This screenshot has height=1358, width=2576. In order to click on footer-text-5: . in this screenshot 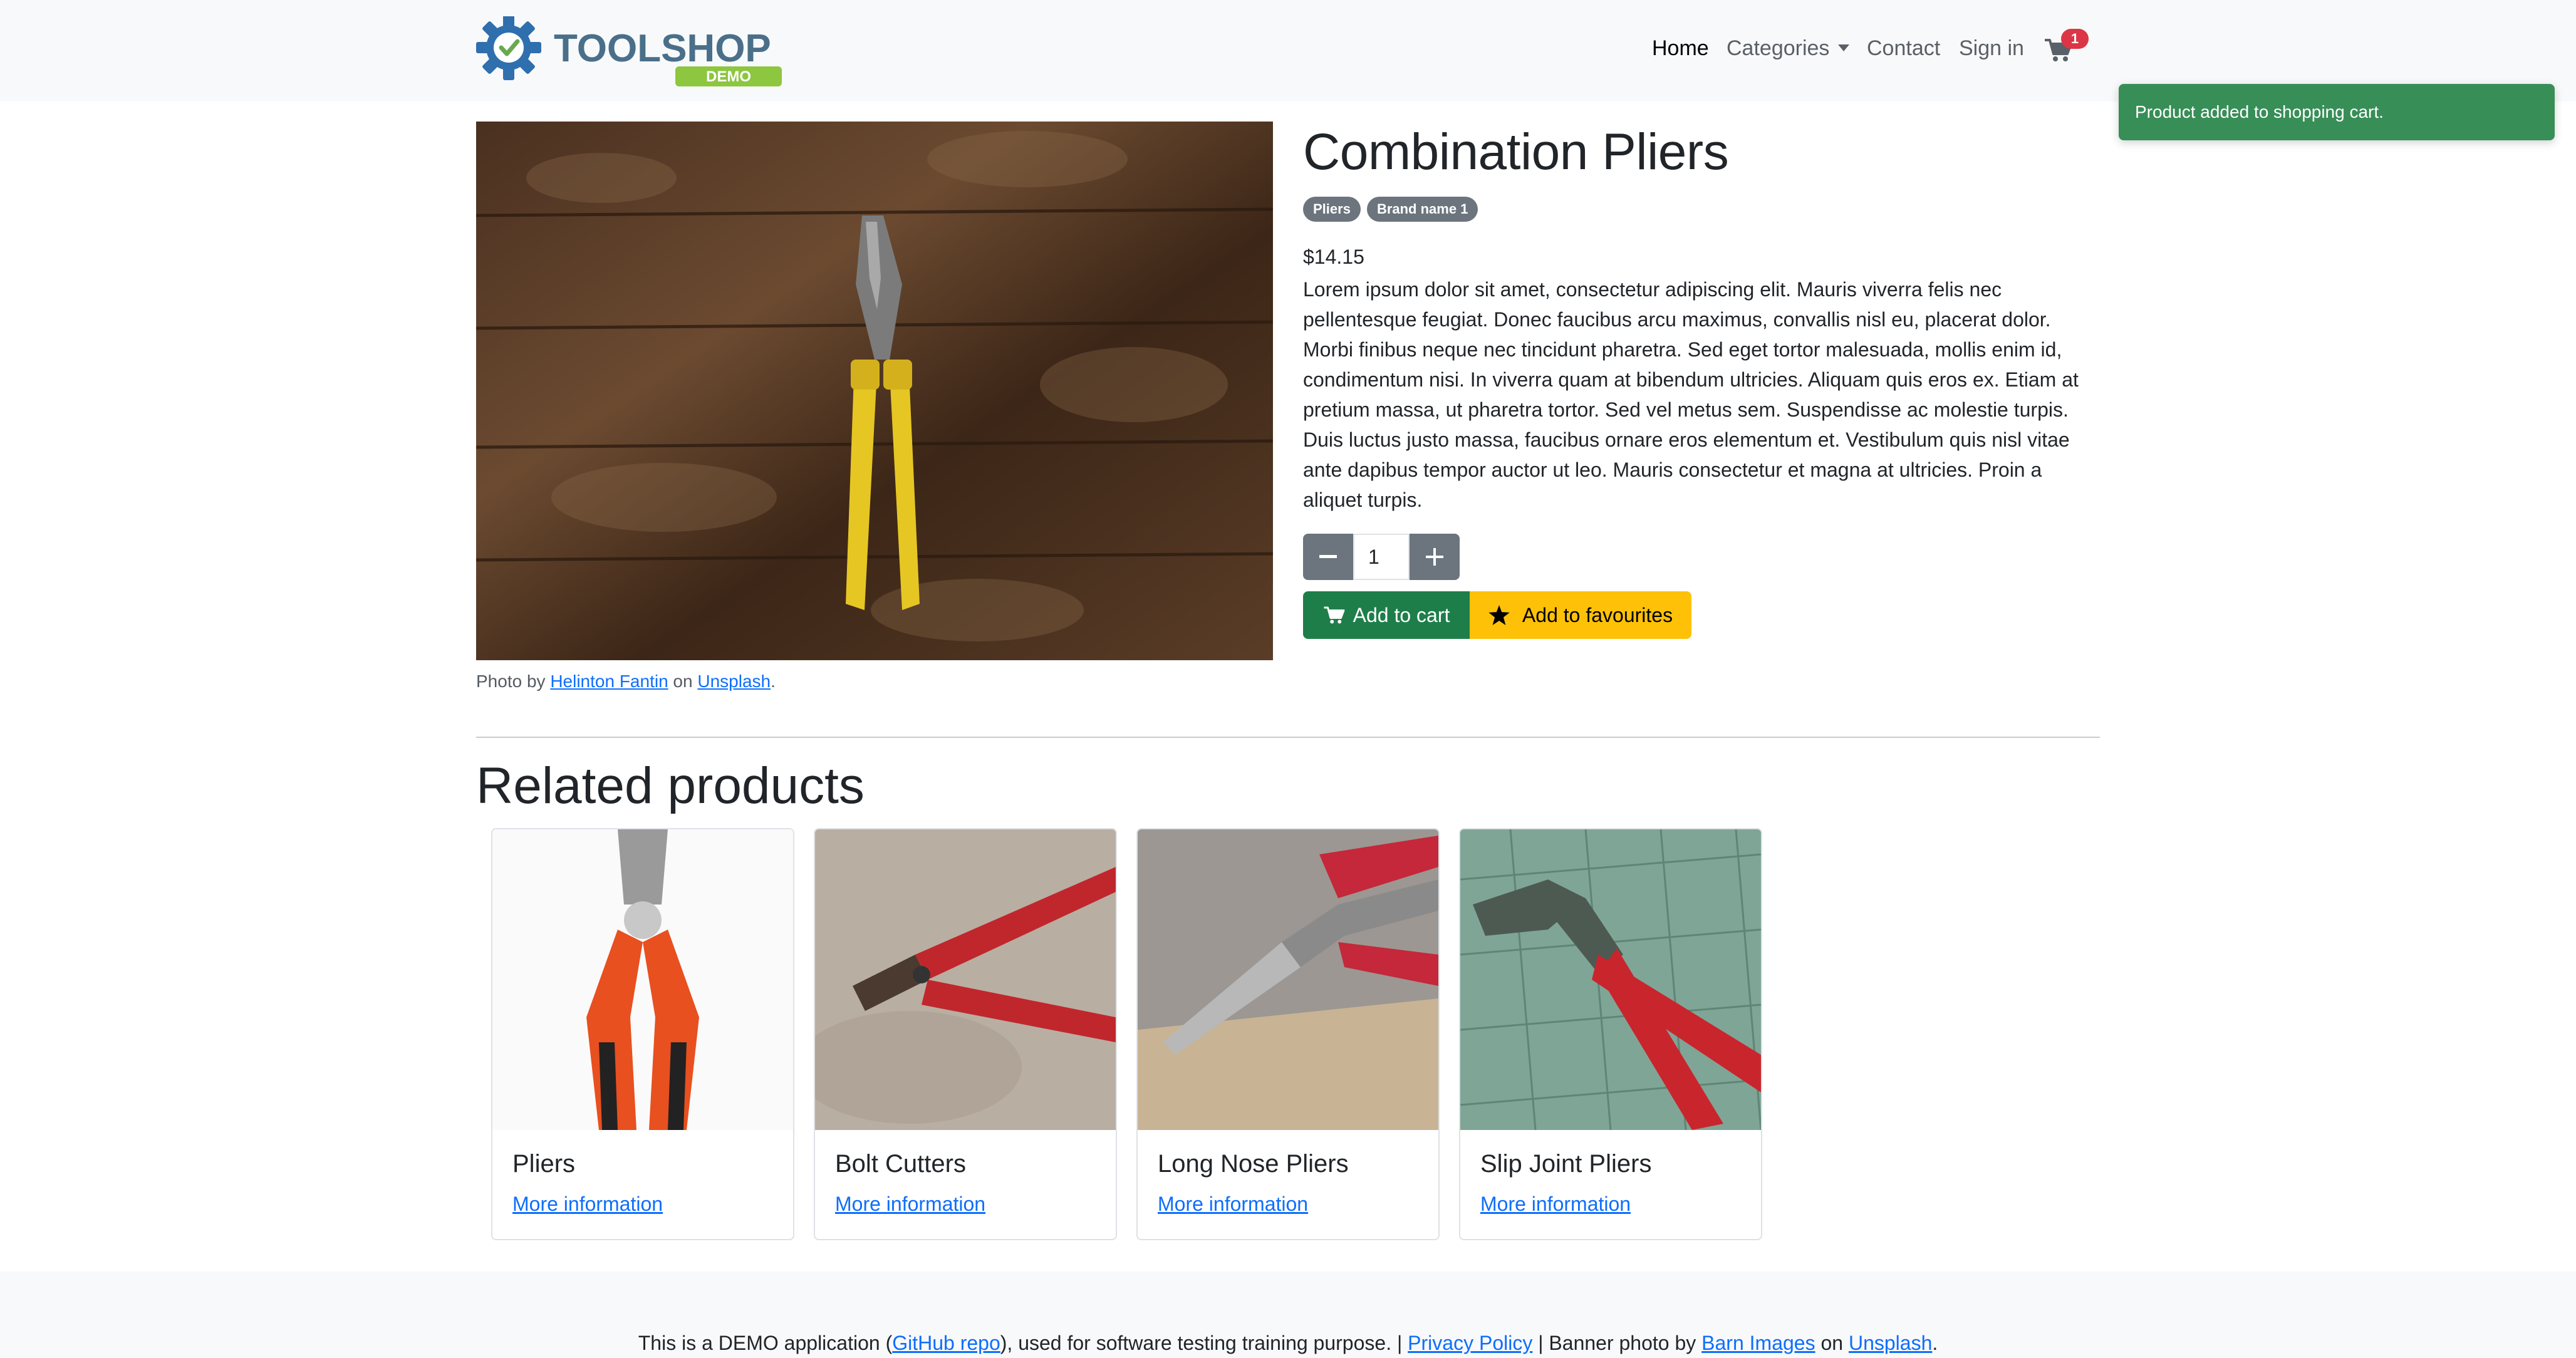, I will do `click(1935, 1343)`.